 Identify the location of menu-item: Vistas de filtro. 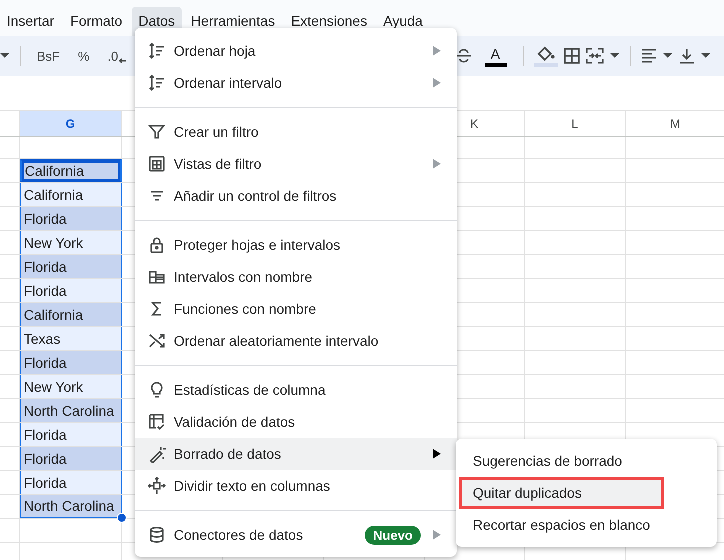
(296, 164).